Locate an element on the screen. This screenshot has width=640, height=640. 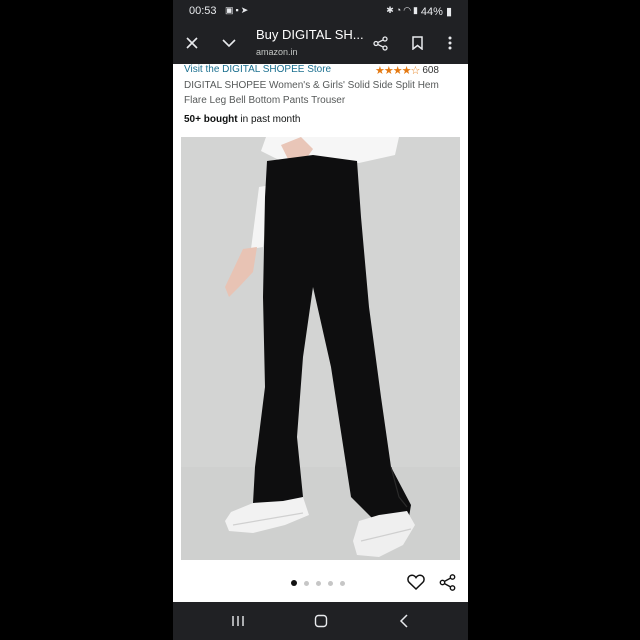
bought-count-bold: 50+ bought is located at coordinates (211, 119).